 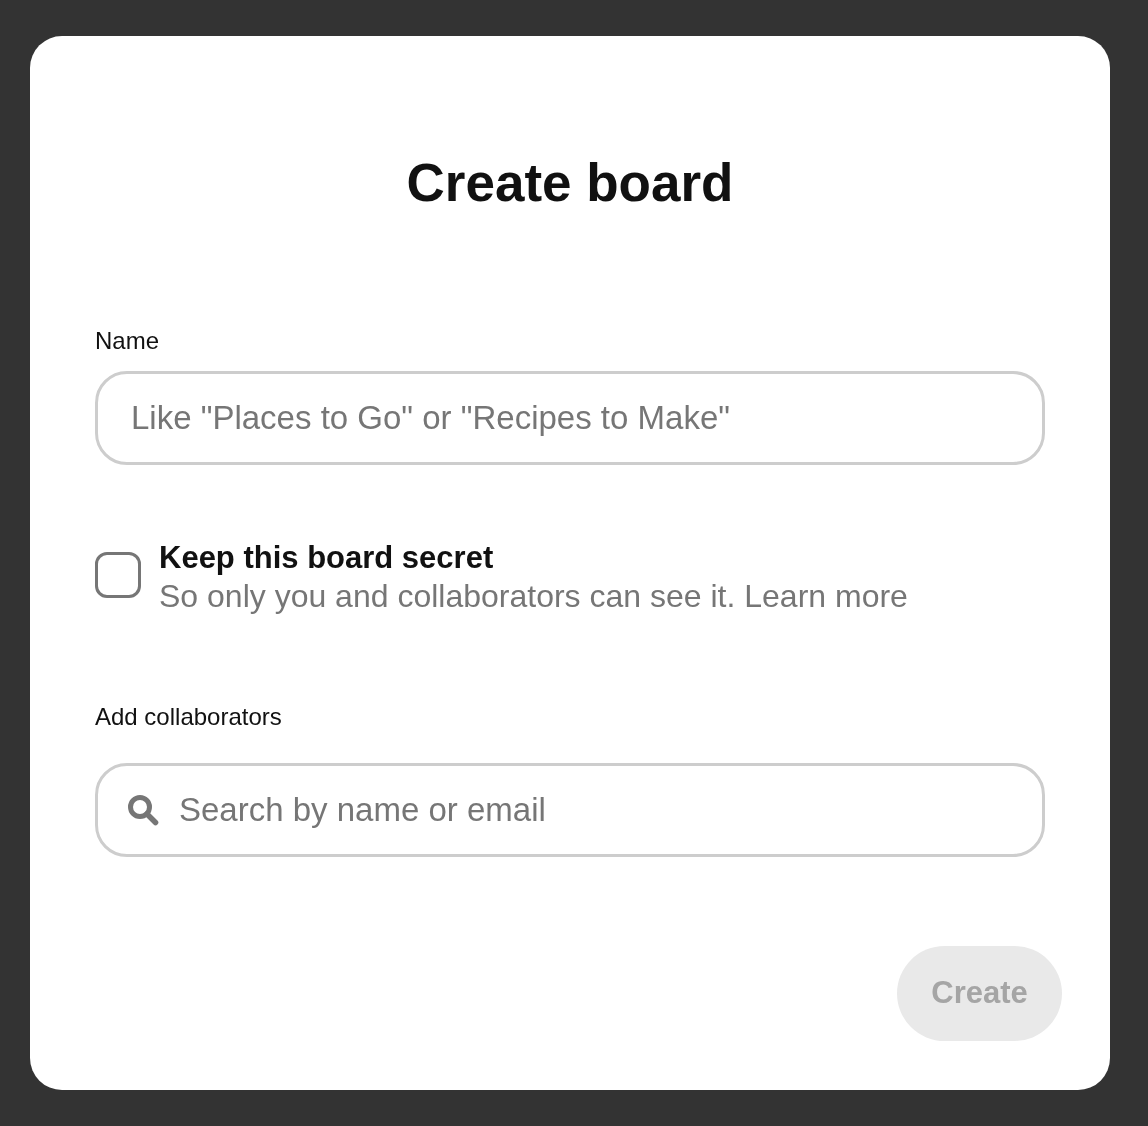 What do you see at coordinates (188, 717) in the screenshot?
I see `field-label: Add collaborators` at bounding box center [188, 717].